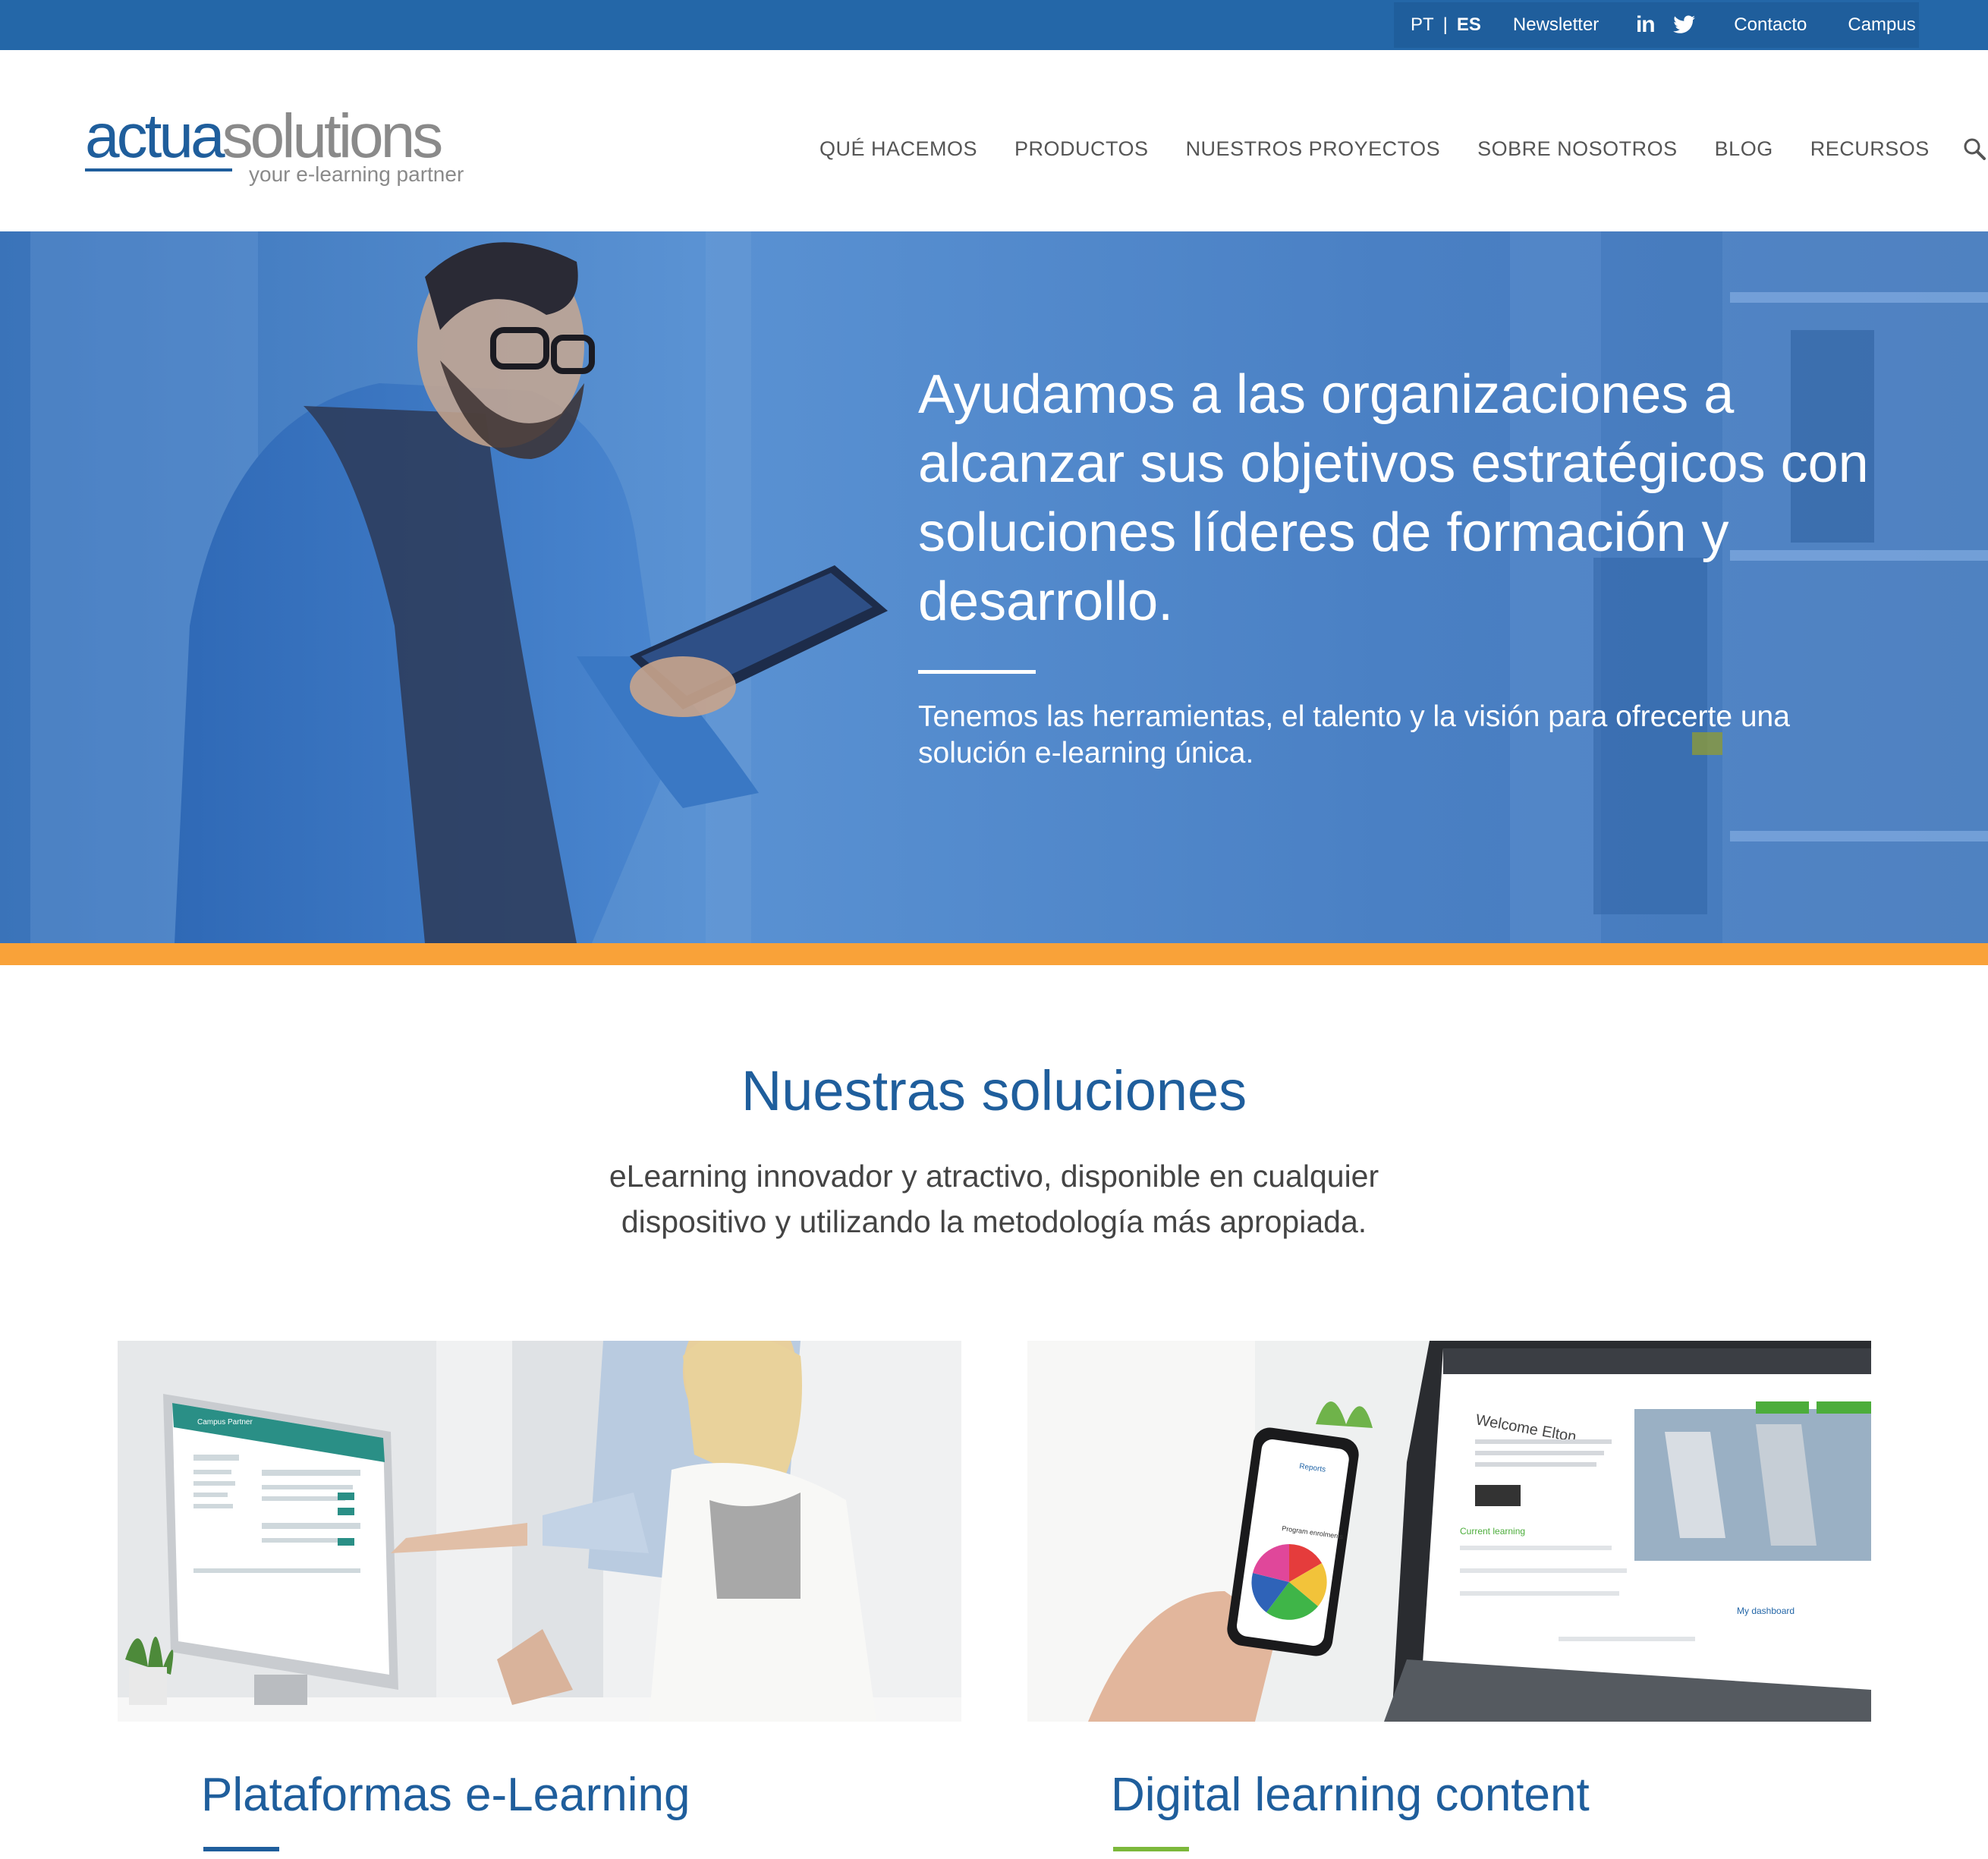  Describe the element at coordinates (898, 149) in the screenshot. I see `nav-item-que-hacemos: QUÉ HACEMOS` at that location.